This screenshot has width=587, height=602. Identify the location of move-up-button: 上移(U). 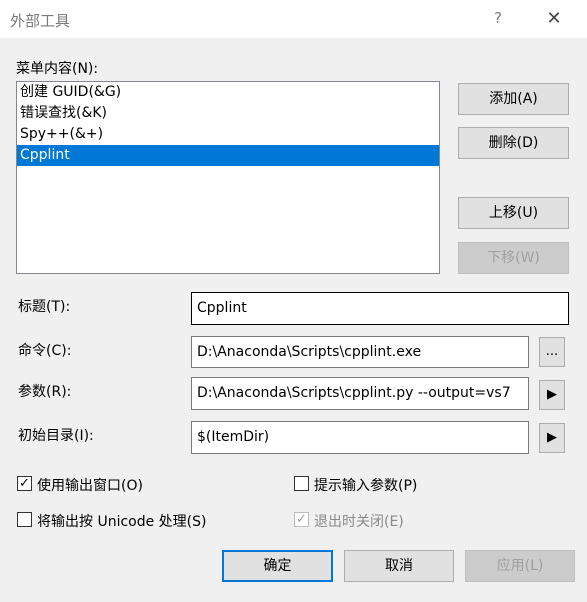
(513, 213).